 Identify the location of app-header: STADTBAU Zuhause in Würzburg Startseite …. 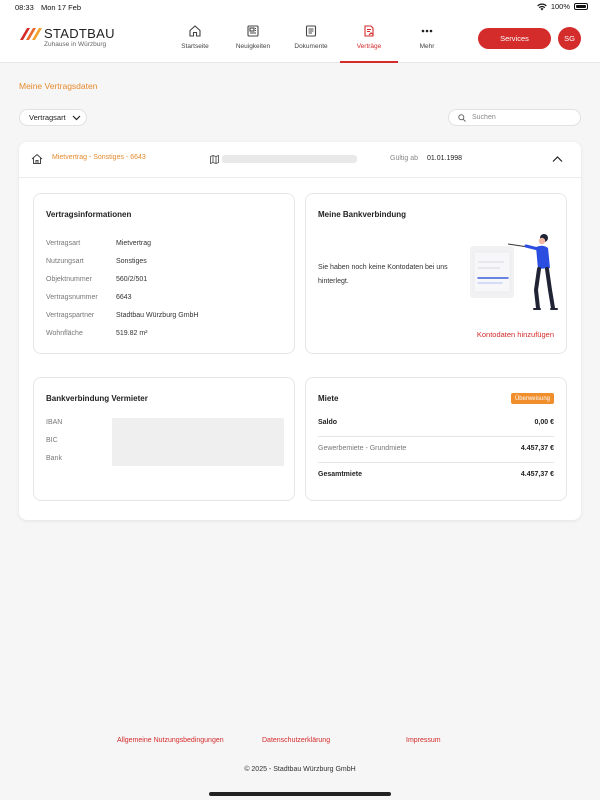
(300, 38).